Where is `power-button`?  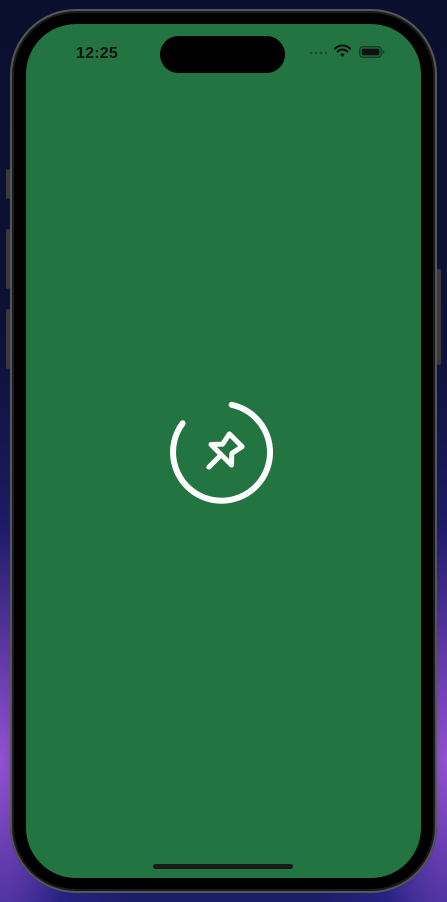
power-button is located at coordinates (439, 317).